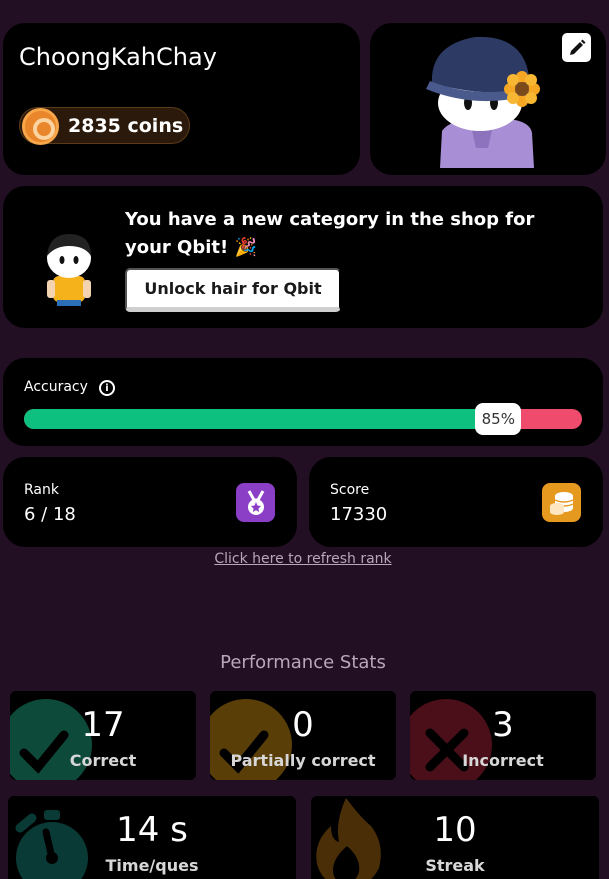 Image resolution: width=609 pixels, height=879 pixels. What do you see at coordinates (561, 502) in the screenshot?
I see `coin-stack-icon` at bounding box center [561, 502].